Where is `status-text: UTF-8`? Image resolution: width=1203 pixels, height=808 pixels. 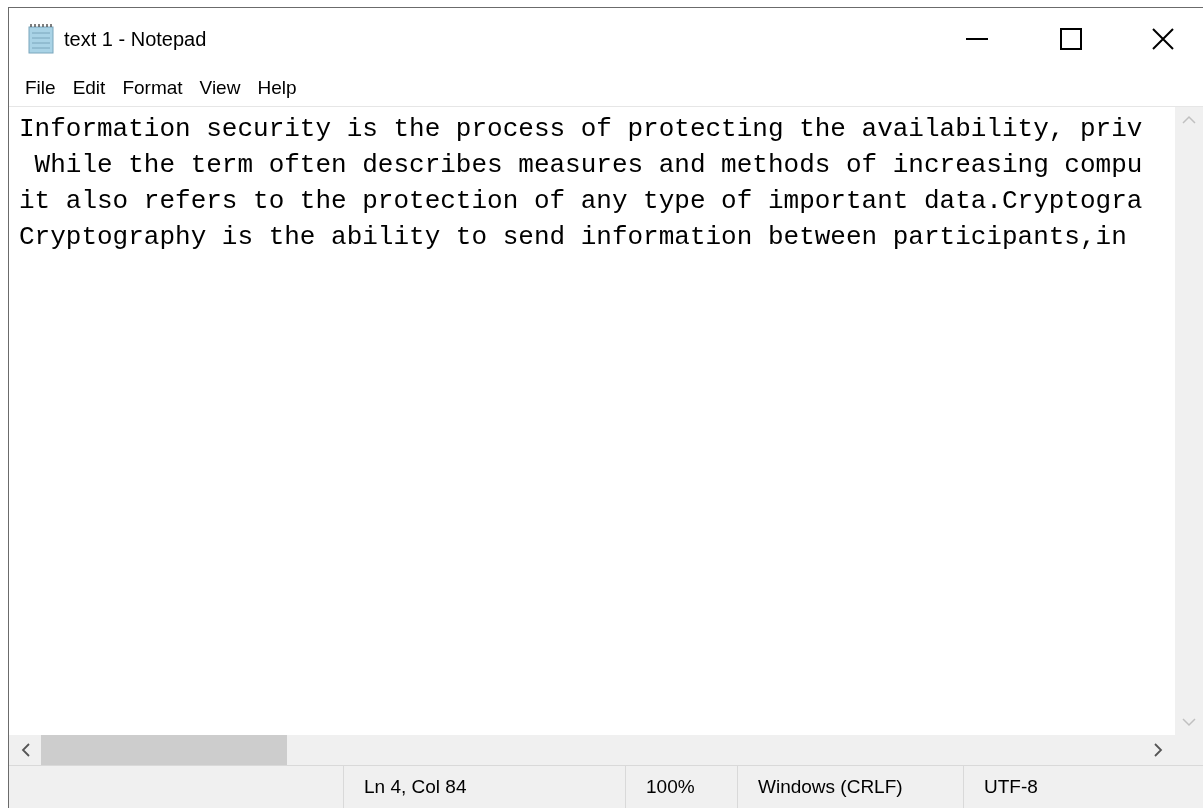 status-text: UTF-8 is located at coordinates (1011, 786).